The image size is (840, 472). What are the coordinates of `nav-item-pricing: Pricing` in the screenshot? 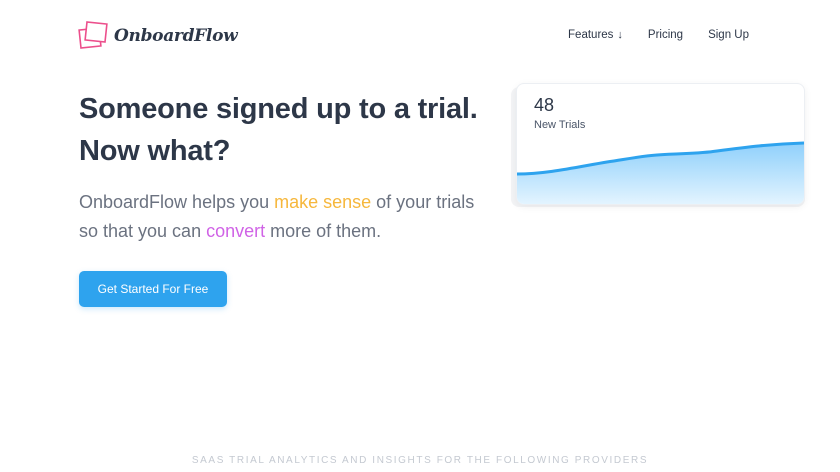 It's located at (665, 35).